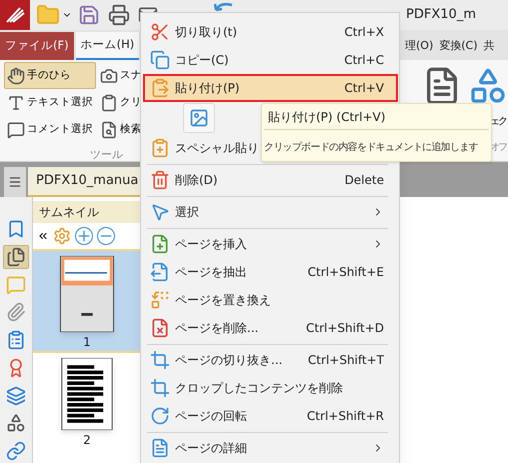 The image size is (508, 463). Describe the element at coordinates (441, 15) in the screenshot. I see `window-title: PDFX10_m` at that location.